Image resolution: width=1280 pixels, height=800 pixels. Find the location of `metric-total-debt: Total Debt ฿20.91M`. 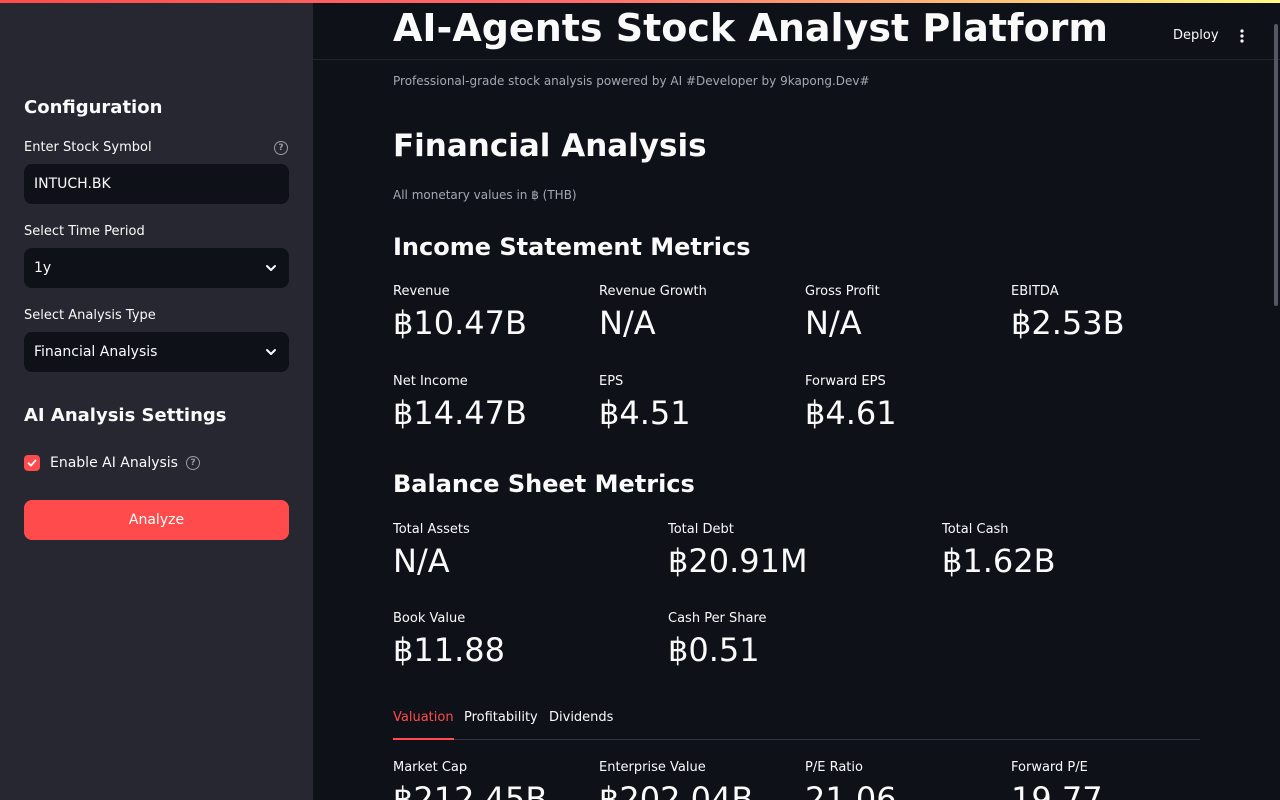

metric-total-debt: Total Debt ฿20.91M is located at coordinates (738, 551).